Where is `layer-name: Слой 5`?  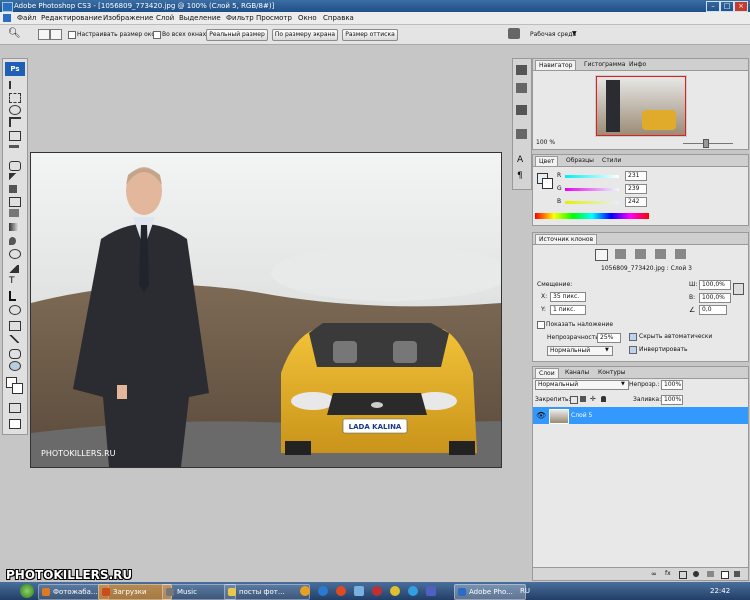
layer-name: Слой 5 is located at coordinates (581, 415).